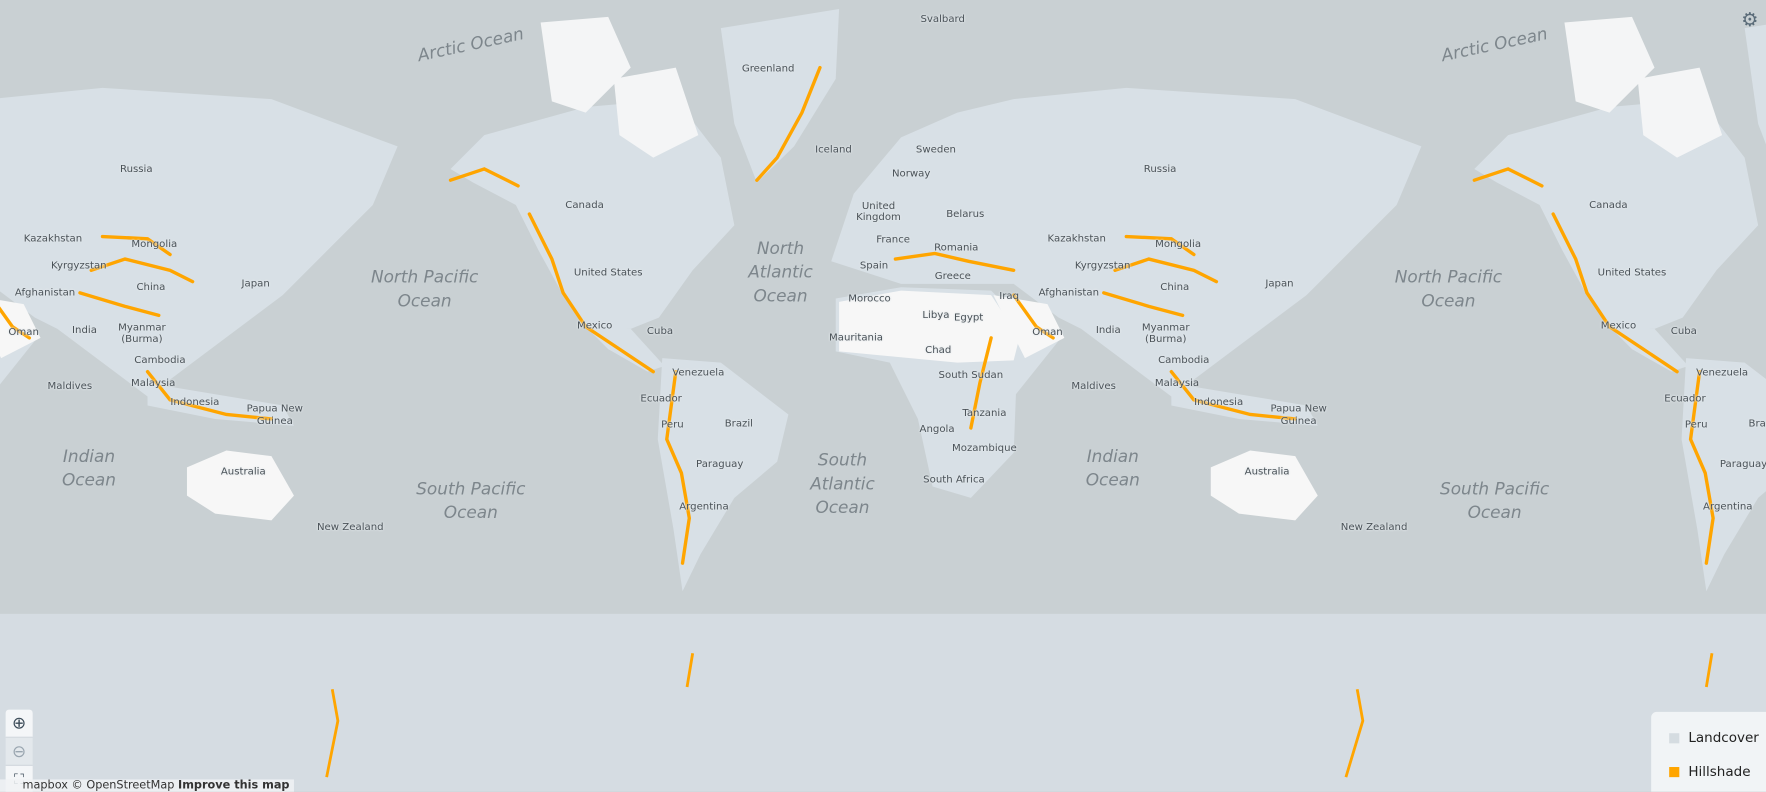 The image size is (1766, 792). Describe the element at coordinates (954, 480) in the screenshot. I see `place-label-south-africa: South Africa` at that location.